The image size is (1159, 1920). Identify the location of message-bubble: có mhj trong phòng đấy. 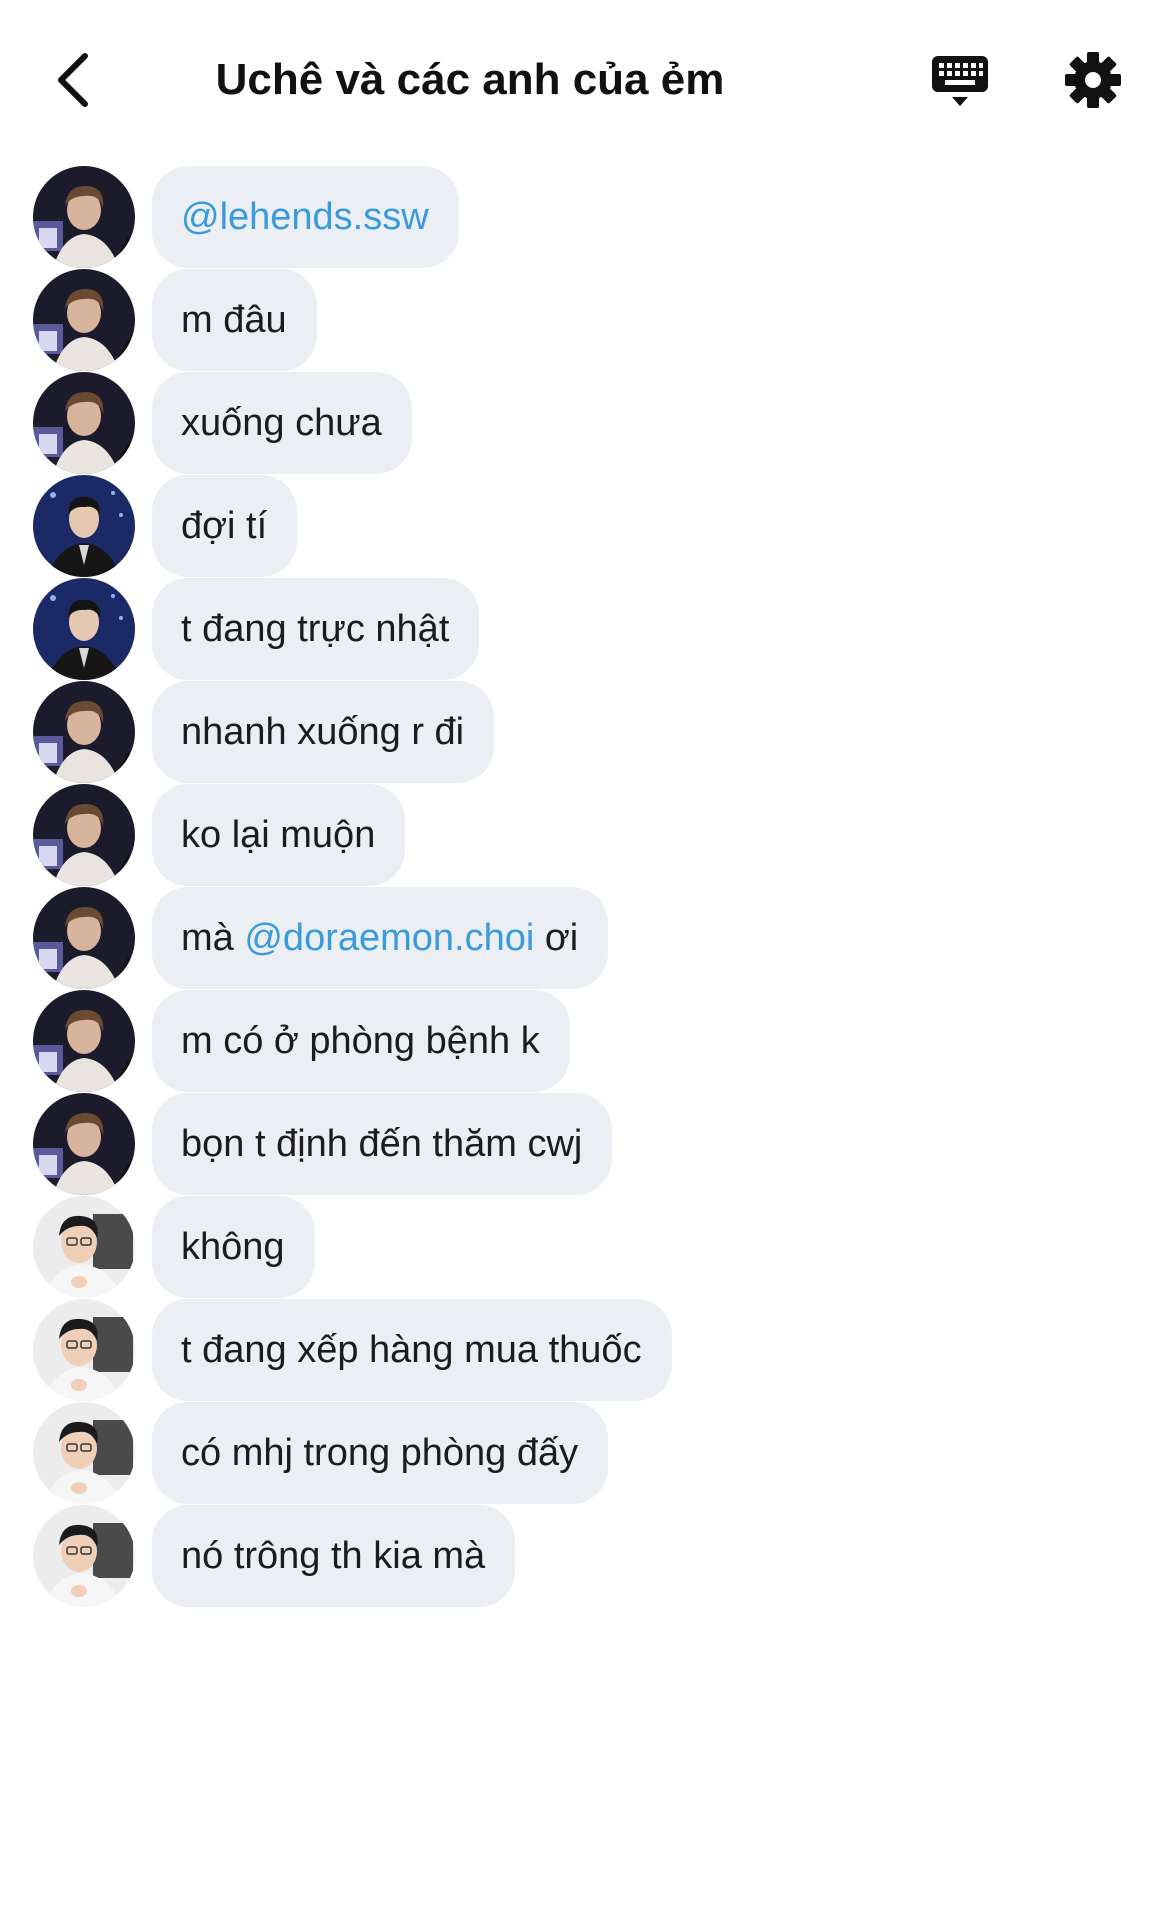
(380, 1453).